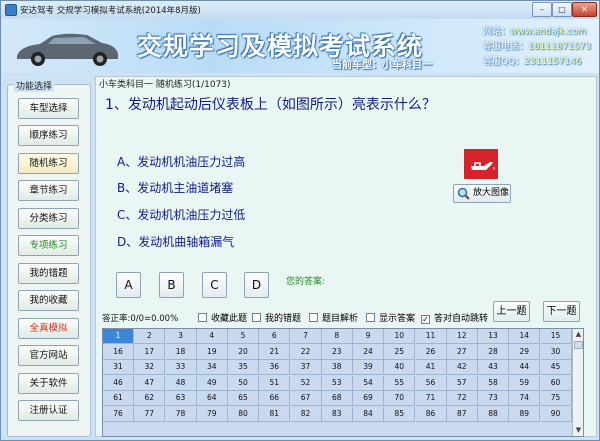 The width and height of the screenshot is (600, 441). Describe the element at coordinates (431, 383) in the screenshot. I see `question-number-cell: 56` at that location.